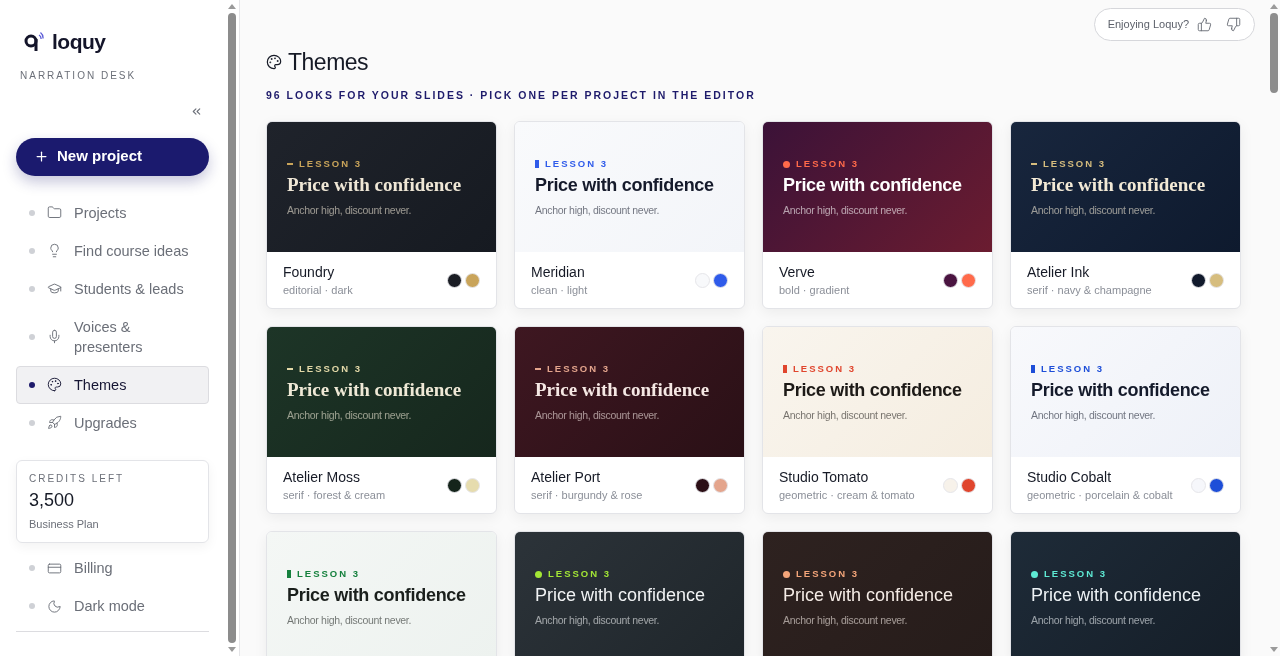 The height and width of the screenshot is (656, 1280). I want to click on brand-tagline: NARRATION DESK, so click(79, 75).